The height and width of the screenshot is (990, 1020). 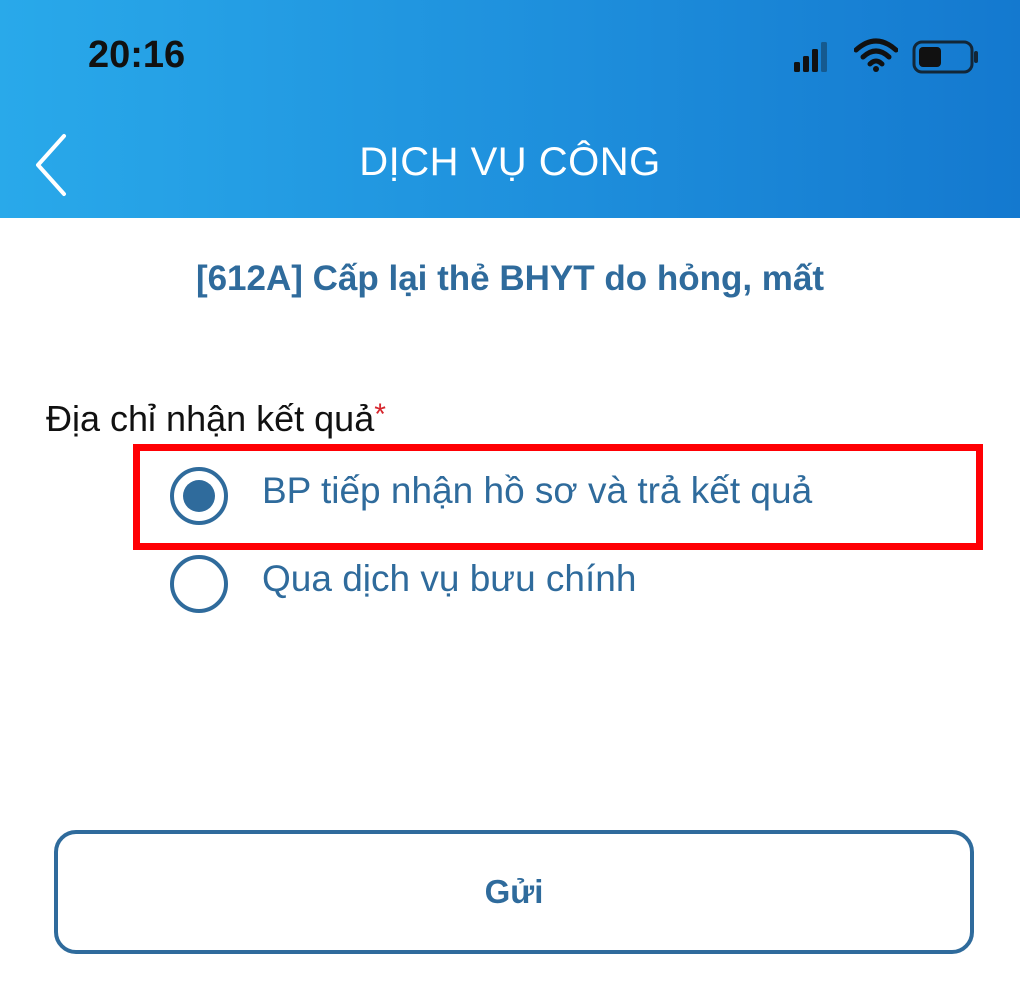 I want to click on required-marker: *, so click(x=380, y=414).